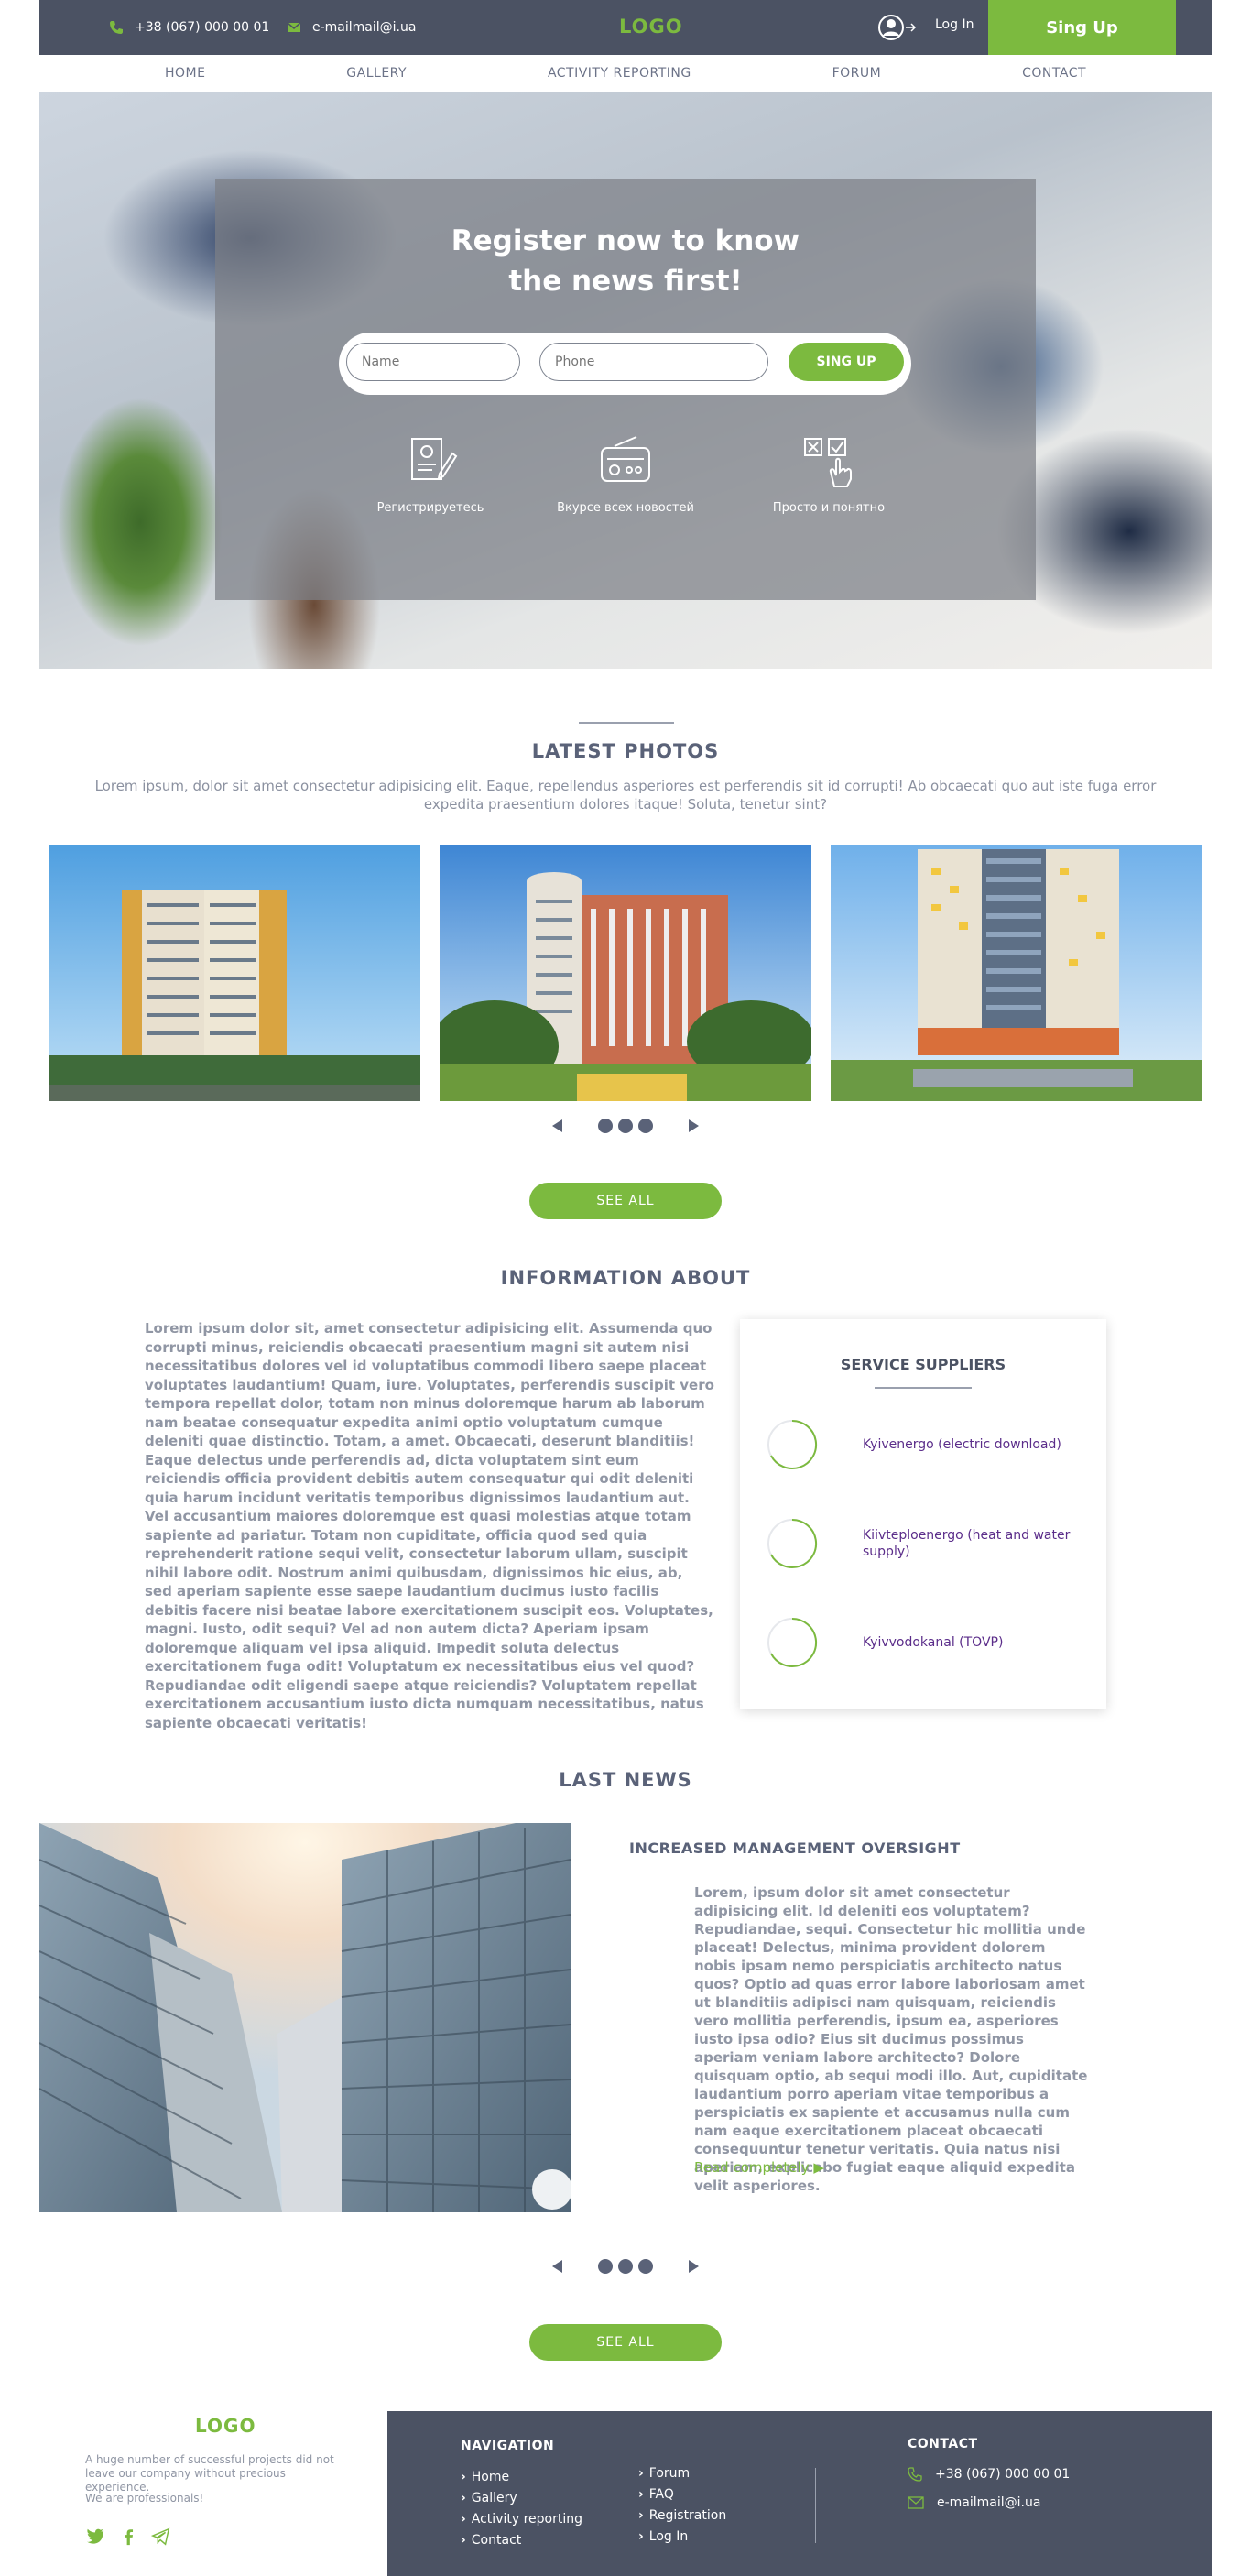 This screenshot has width=1251, height=2576. I want to click on info-title: INFORMATION ABOUT, so click(625, 1278).